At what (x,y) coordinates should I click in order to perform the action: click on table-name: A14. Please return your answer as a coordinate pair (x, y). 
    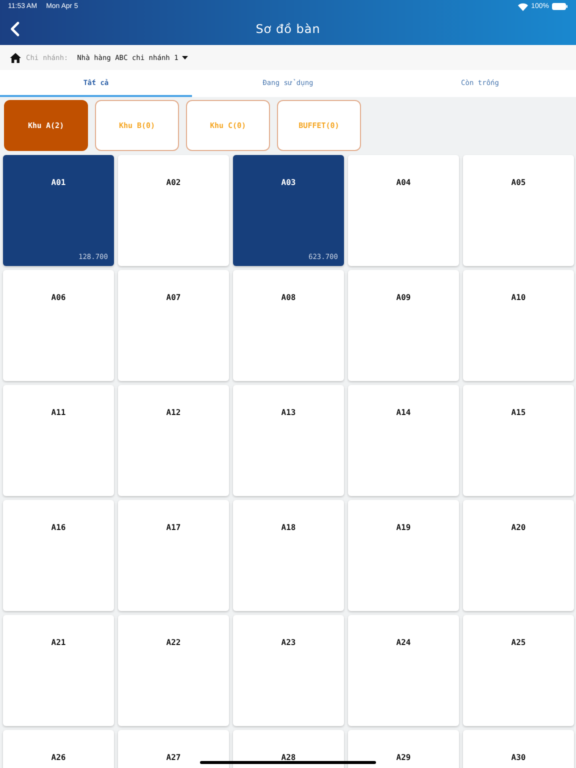
    Looking at the image, I should click on (403, 413).